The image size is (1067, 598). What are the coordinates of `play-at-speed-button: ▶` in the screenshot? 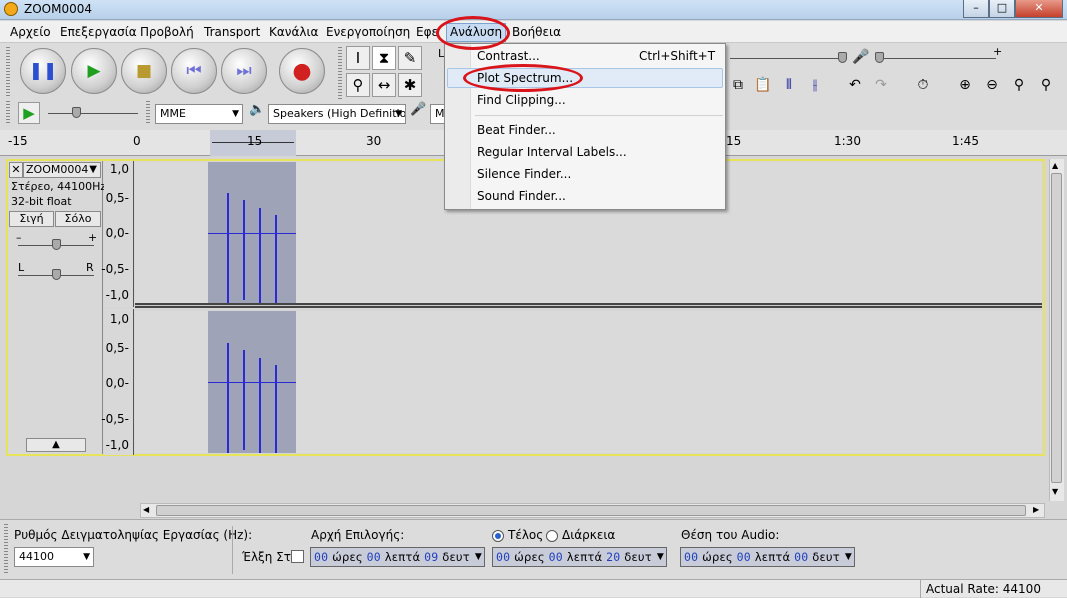 It's located at (29, 113).